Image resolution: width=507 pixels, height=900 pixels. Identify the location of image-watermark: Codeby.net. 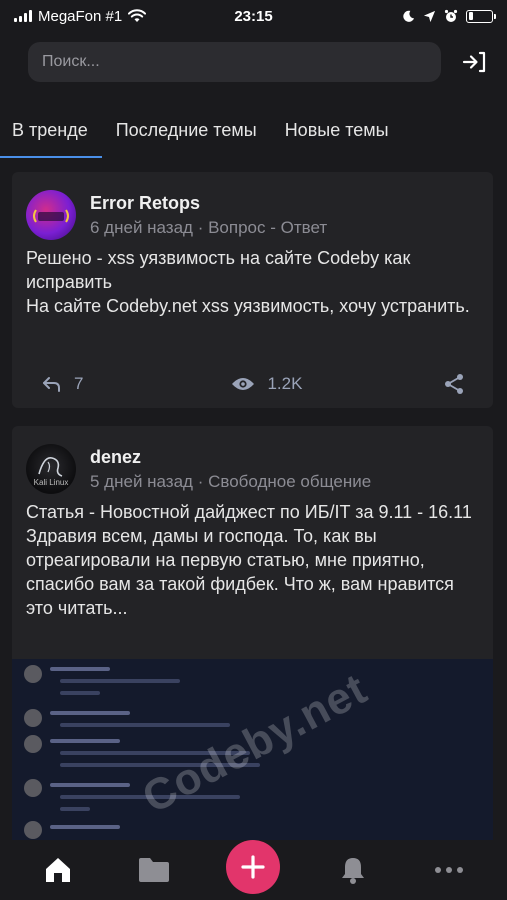
(255, 744).